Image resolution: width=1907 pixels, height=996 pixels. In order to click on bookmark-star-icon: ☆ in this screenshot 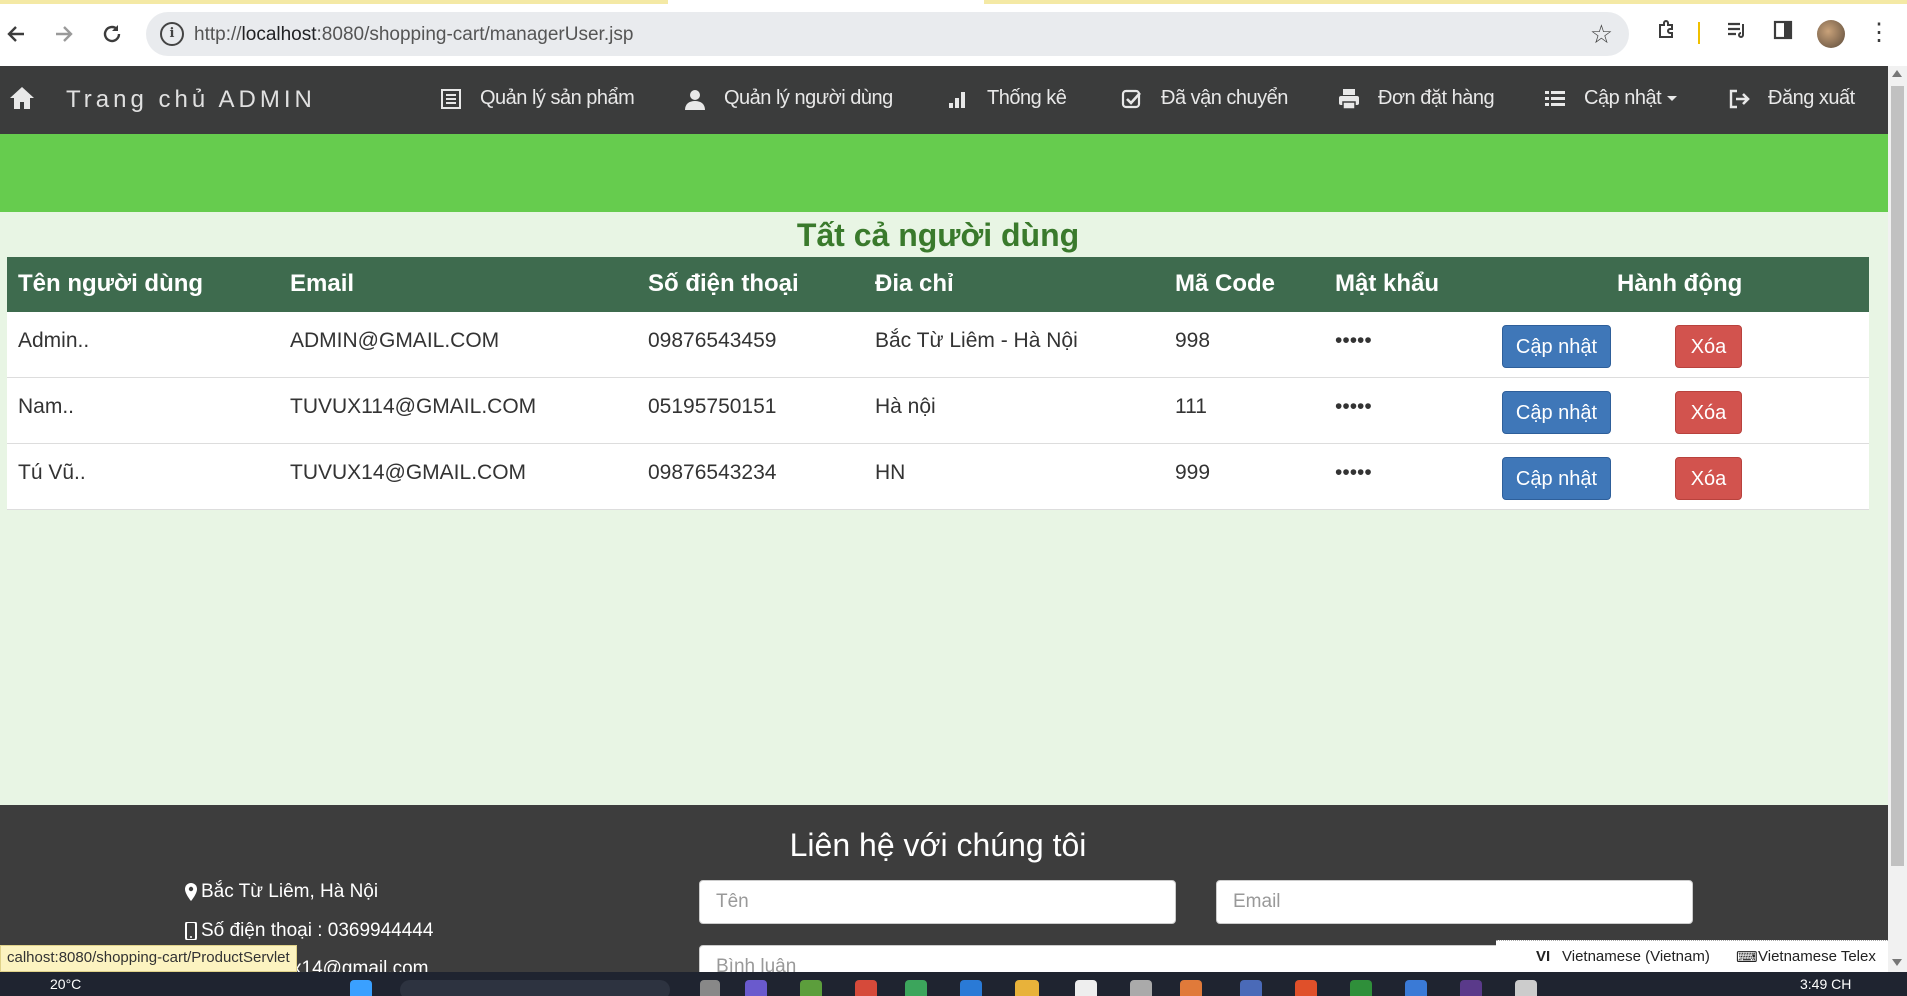, I will do `click(1601, 34)`.